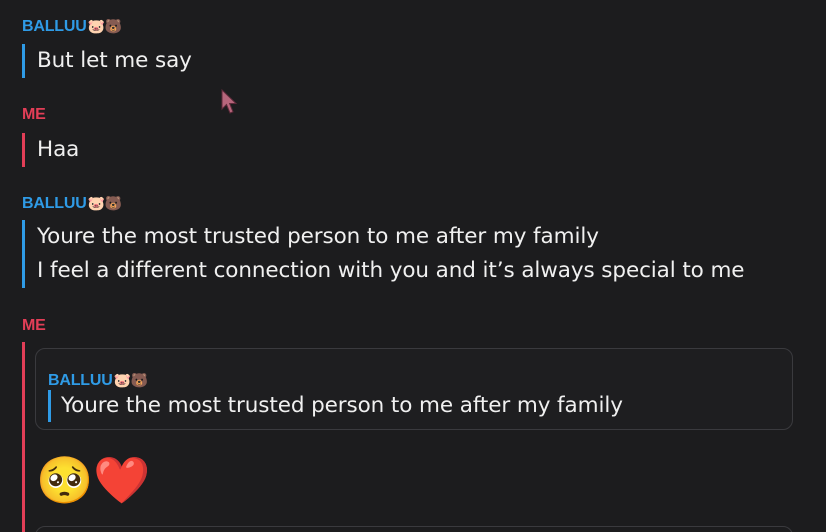  I want to click on message-bubble: Haa, so click(50, 150).